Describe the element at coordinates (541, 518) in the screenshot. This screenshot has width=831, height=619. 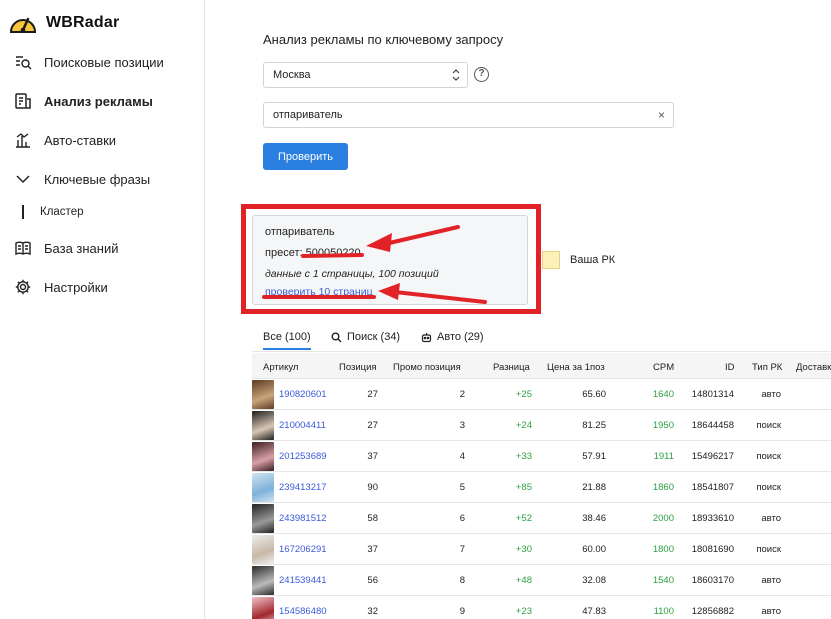
I see `table-row: 243981512586+5238.46200018933610авто2` at that location.